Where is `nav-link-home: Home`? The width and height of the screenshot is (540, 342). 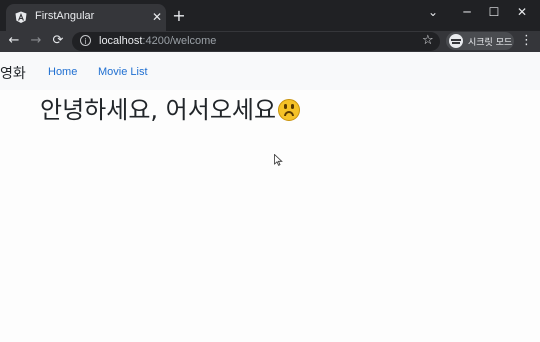 nav-link-home: Home is located at coordinates (62, 72).